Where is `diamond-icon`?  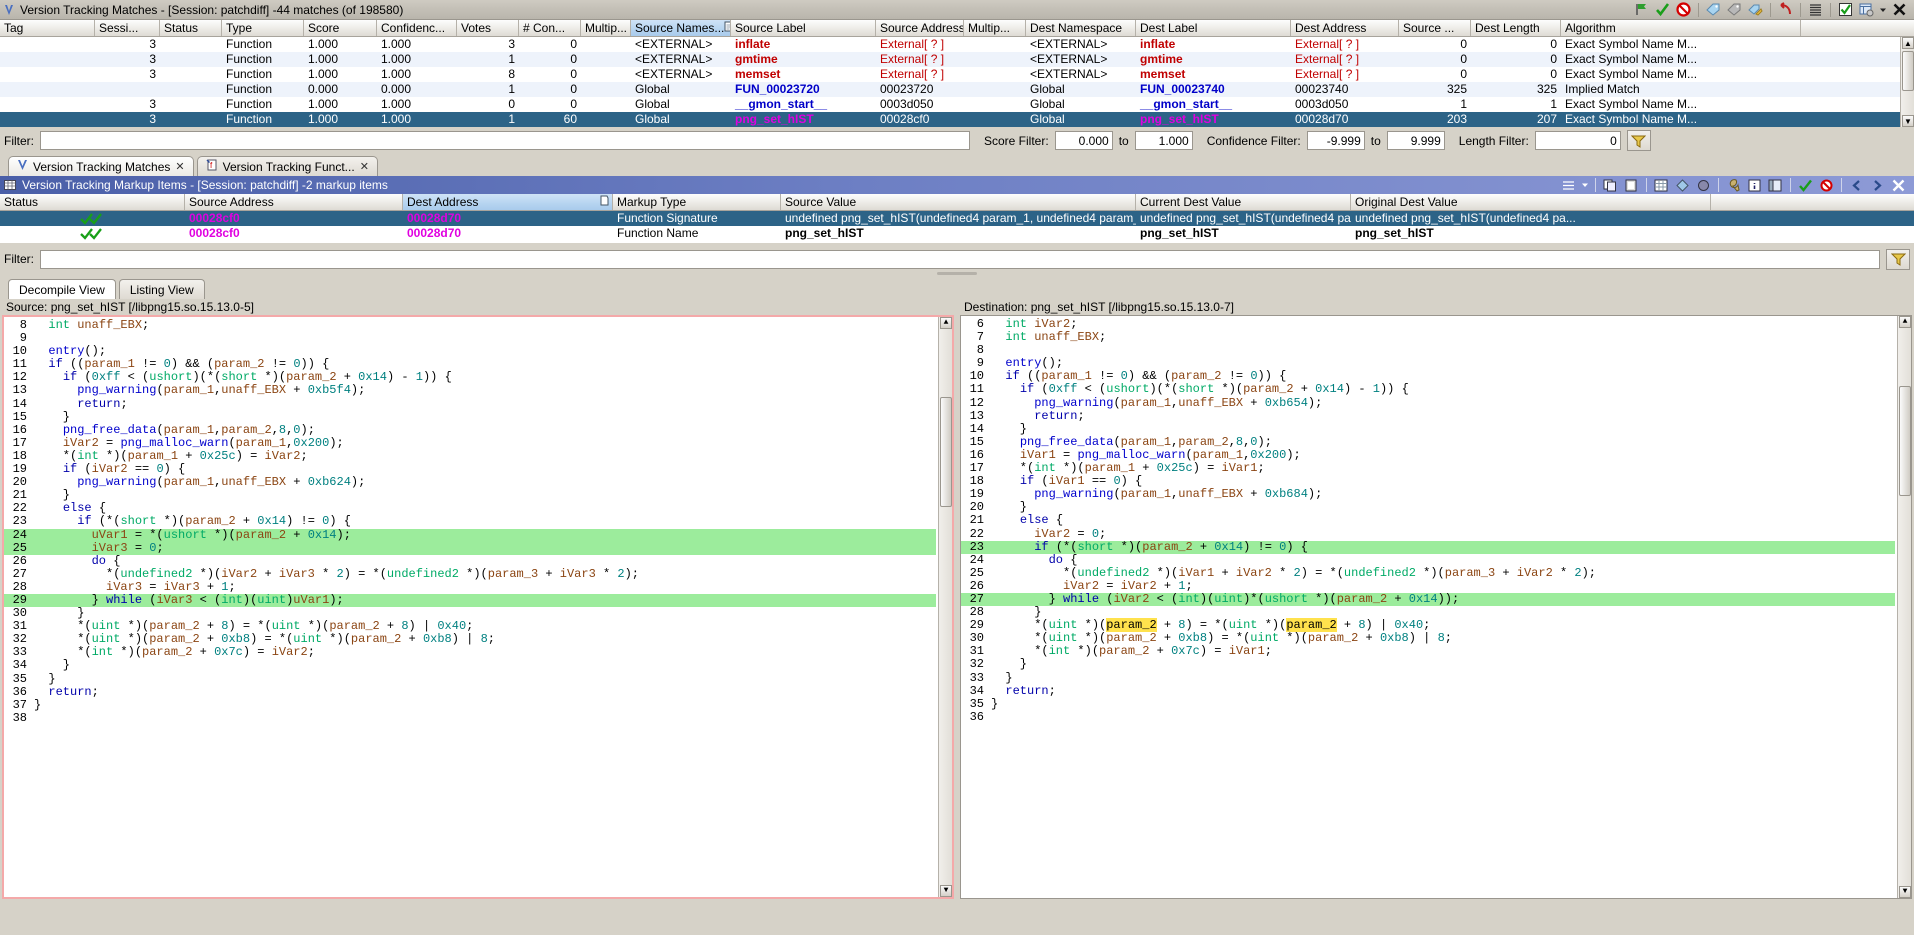
diamond-icon is located at coordinates (1682, 185).